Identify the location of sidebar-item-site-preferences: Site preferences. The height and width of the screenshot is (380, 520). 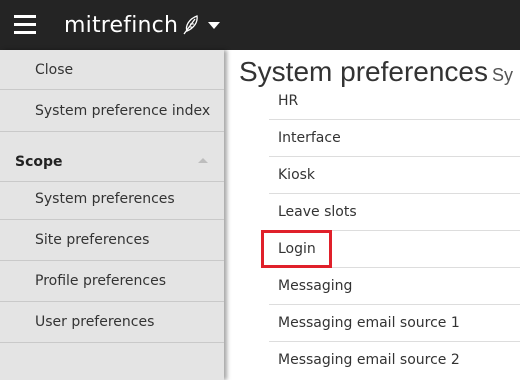
(112, 240).